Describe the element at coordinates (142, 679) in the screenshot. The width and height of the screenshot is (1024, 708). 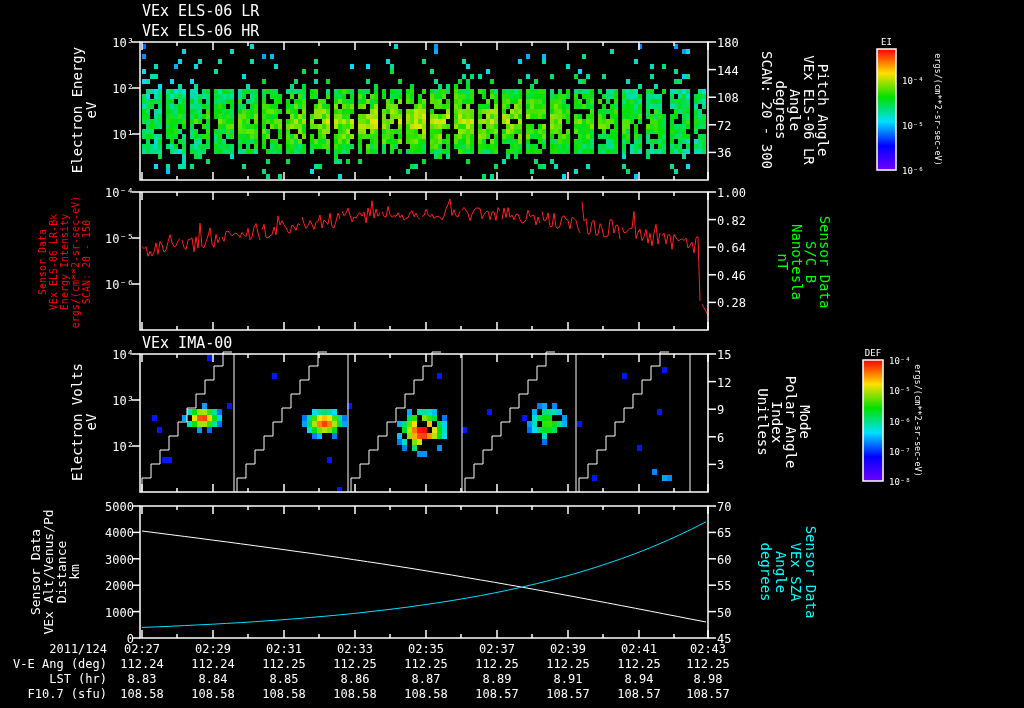
I see `tick-label: 8.83` at that location.